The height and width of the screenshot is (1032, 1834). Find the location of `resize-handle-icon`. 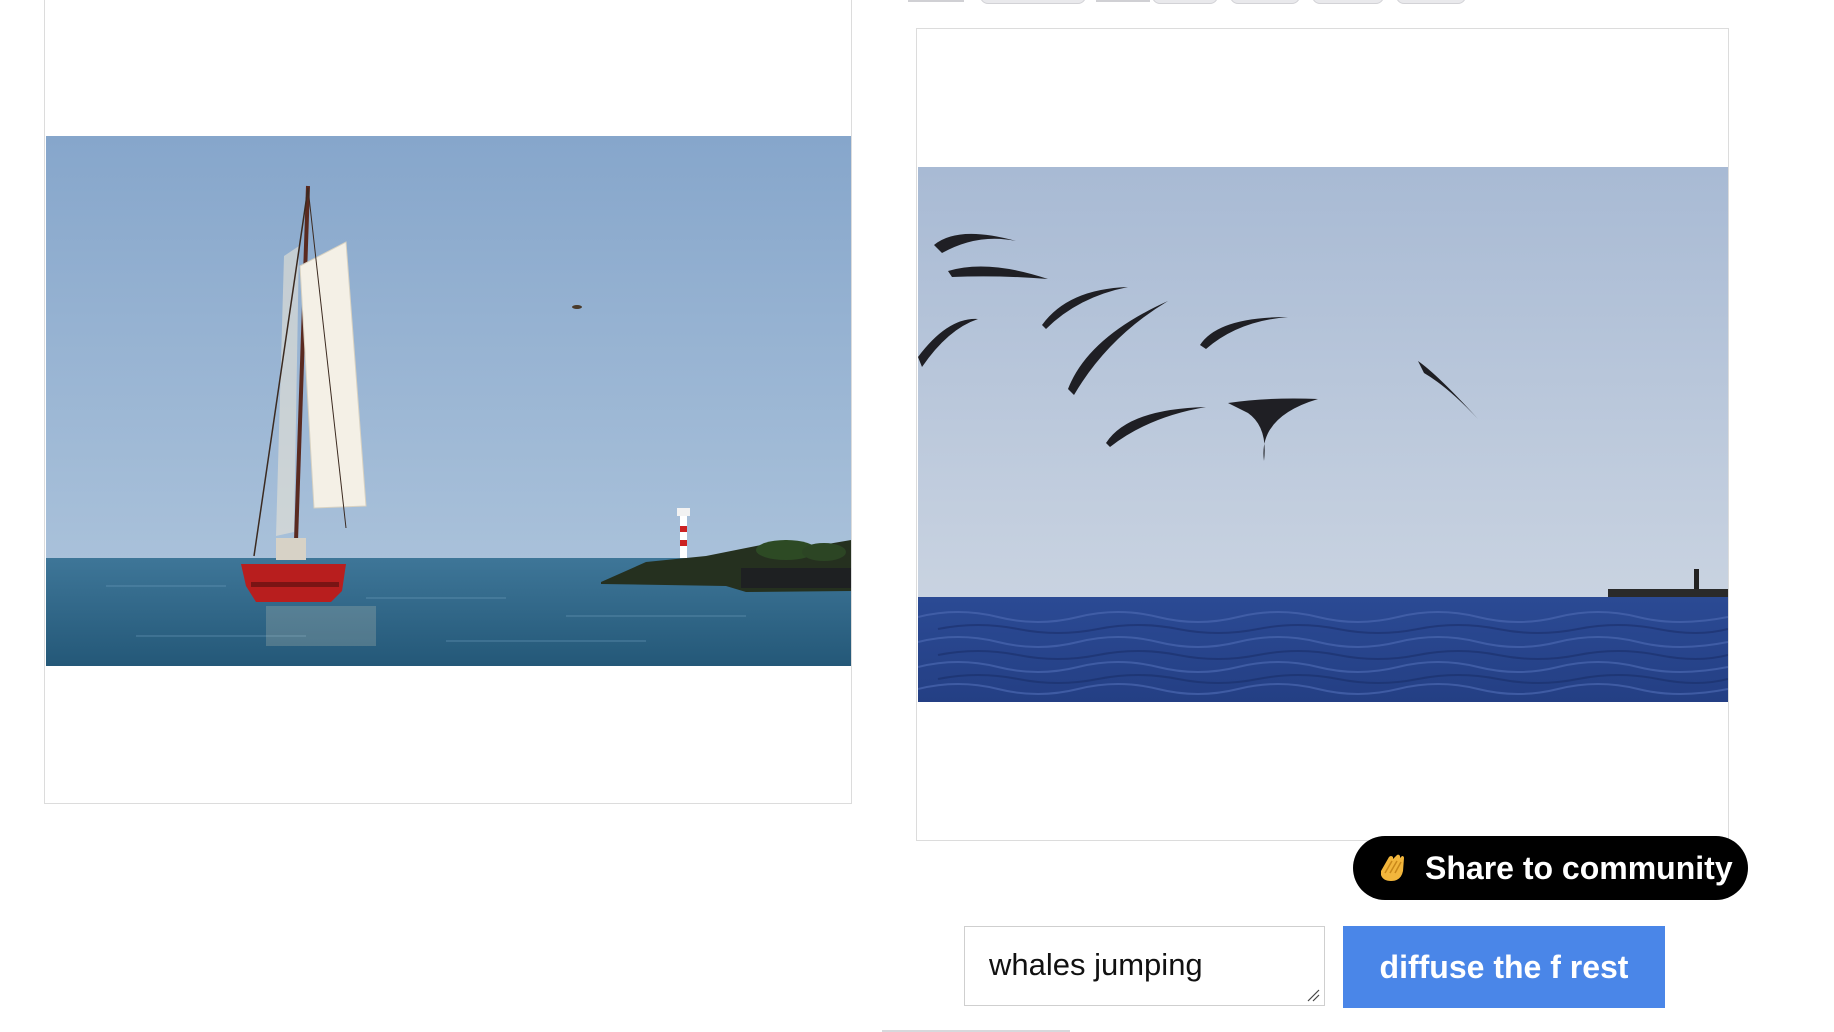

resize-handle-icon is located at coordinates (1313, 995).